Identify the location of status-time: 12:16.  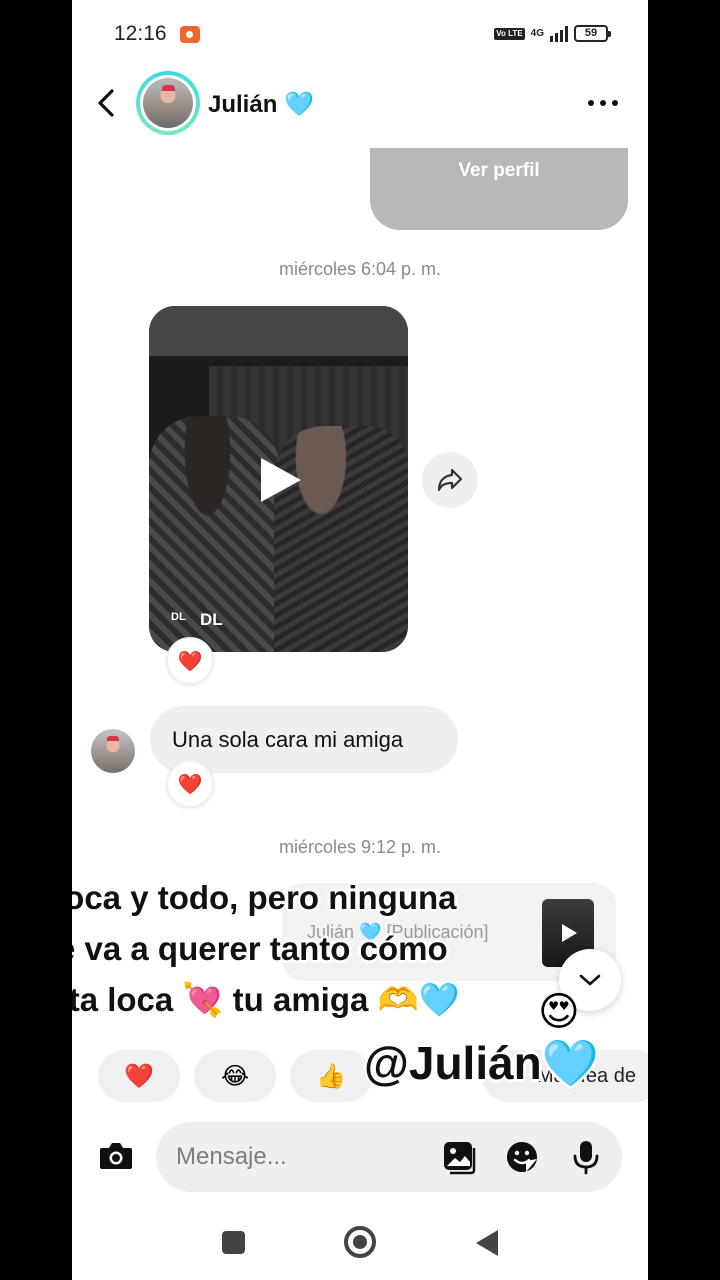
(140, 33).